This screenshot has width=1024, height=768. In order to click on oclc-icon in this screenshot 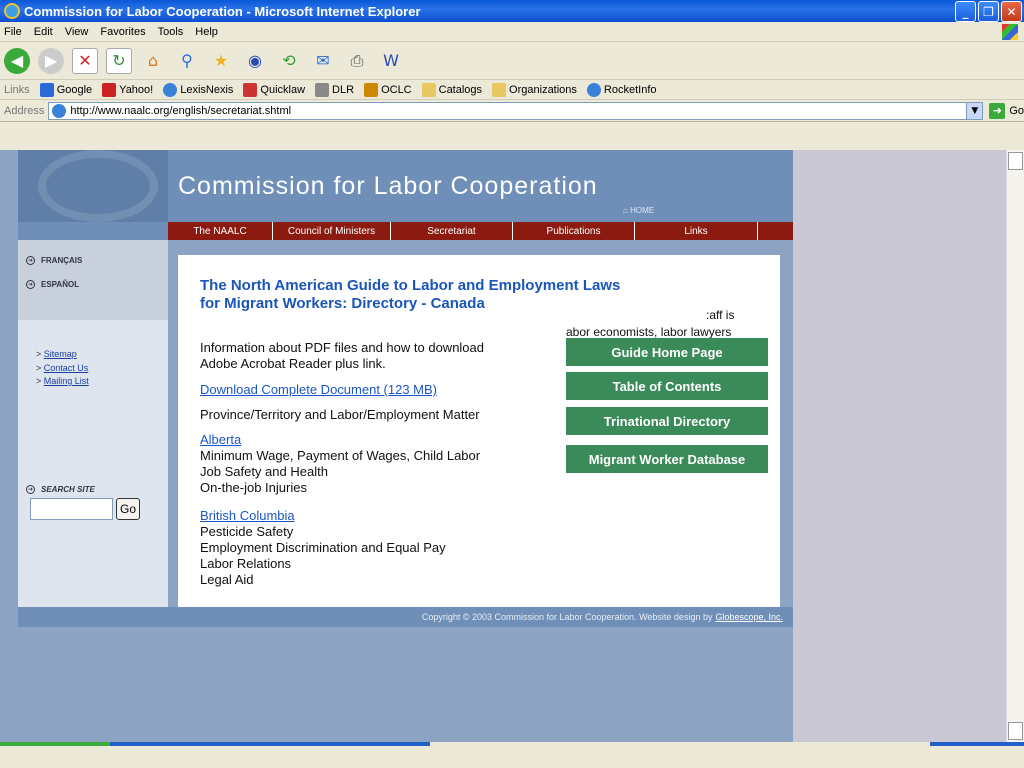, I will do `click(371, 89)`.